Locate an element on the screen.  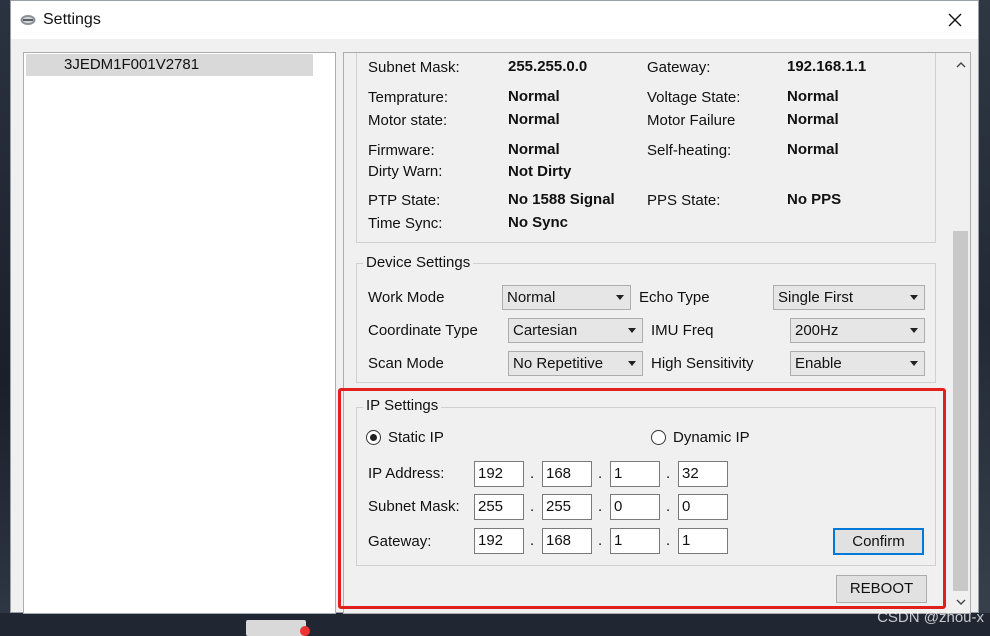
subnet-mask-value: 255.255.0.0 is located at coordinates (548, 66).